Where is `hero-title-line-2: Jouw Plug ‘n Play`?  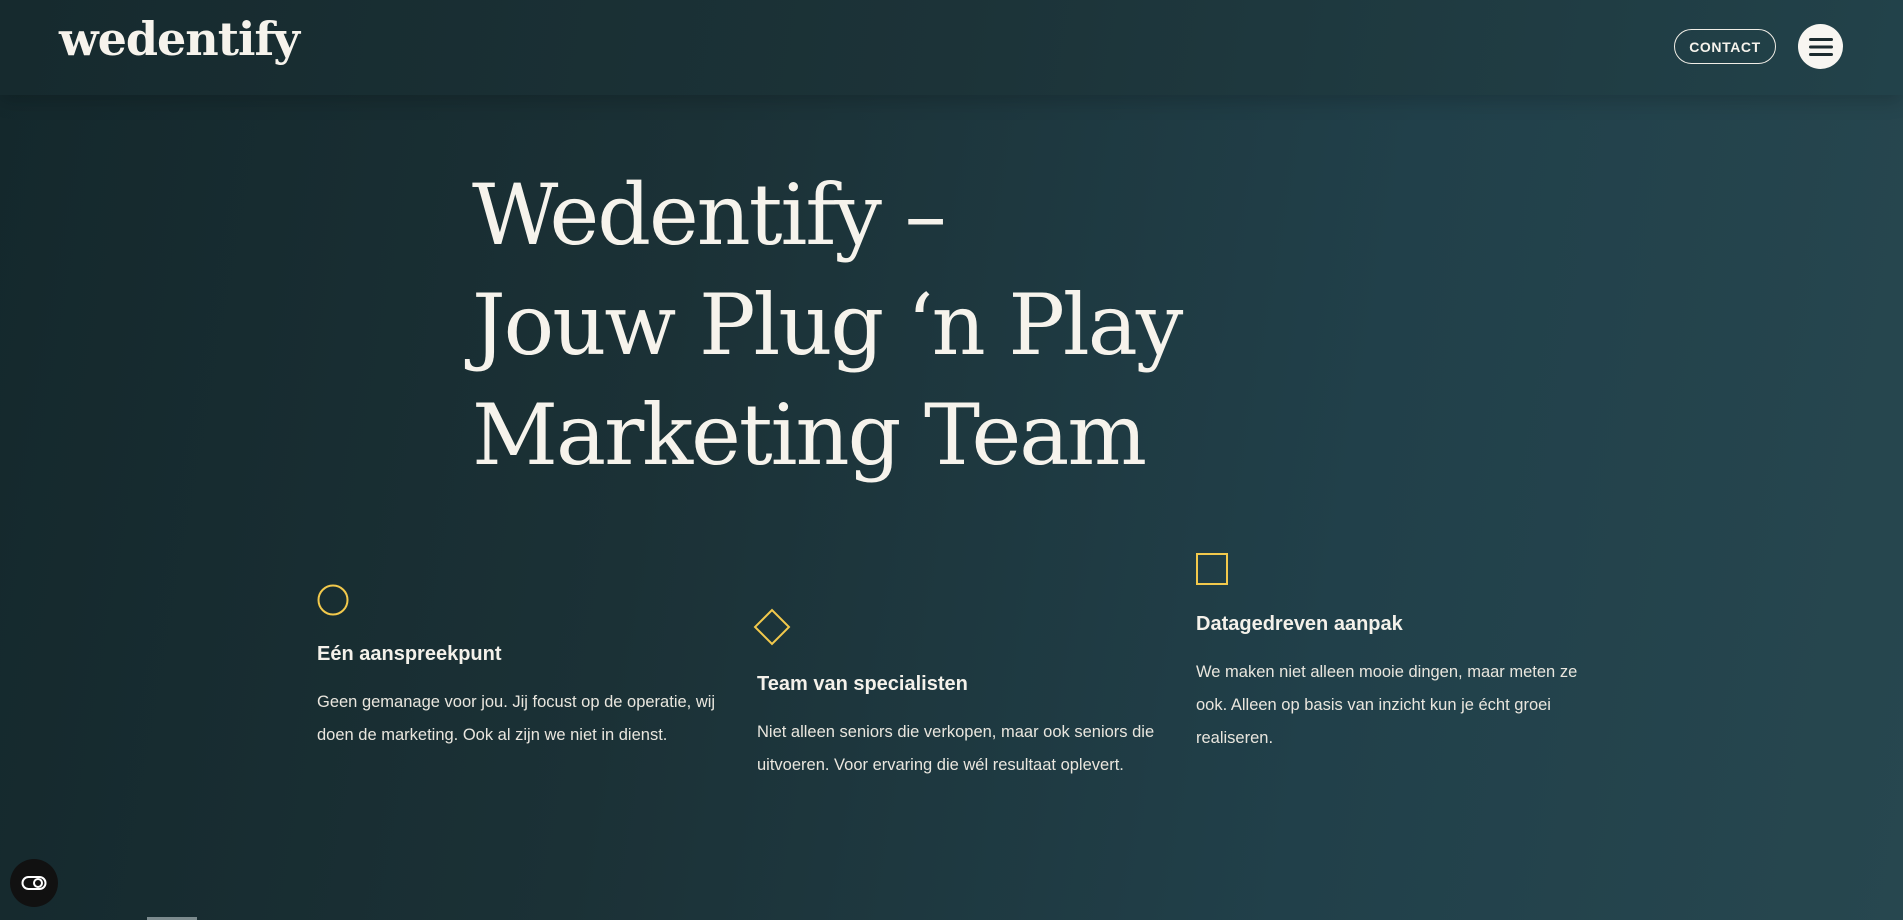 hero-title-line-2: Jouw Plug ‘n Play is located at coordinates (827, 325).